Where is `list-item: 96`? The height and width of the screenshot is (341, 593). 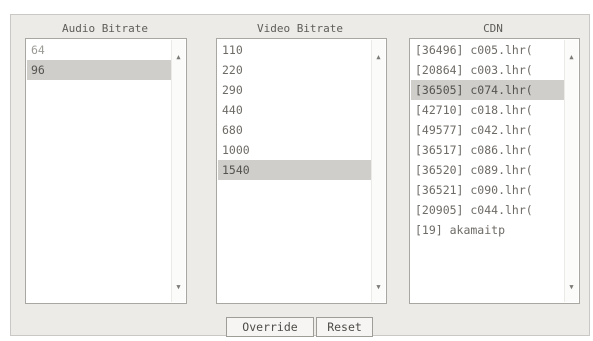
list-item: 96 is located at coordinates (99, 70).